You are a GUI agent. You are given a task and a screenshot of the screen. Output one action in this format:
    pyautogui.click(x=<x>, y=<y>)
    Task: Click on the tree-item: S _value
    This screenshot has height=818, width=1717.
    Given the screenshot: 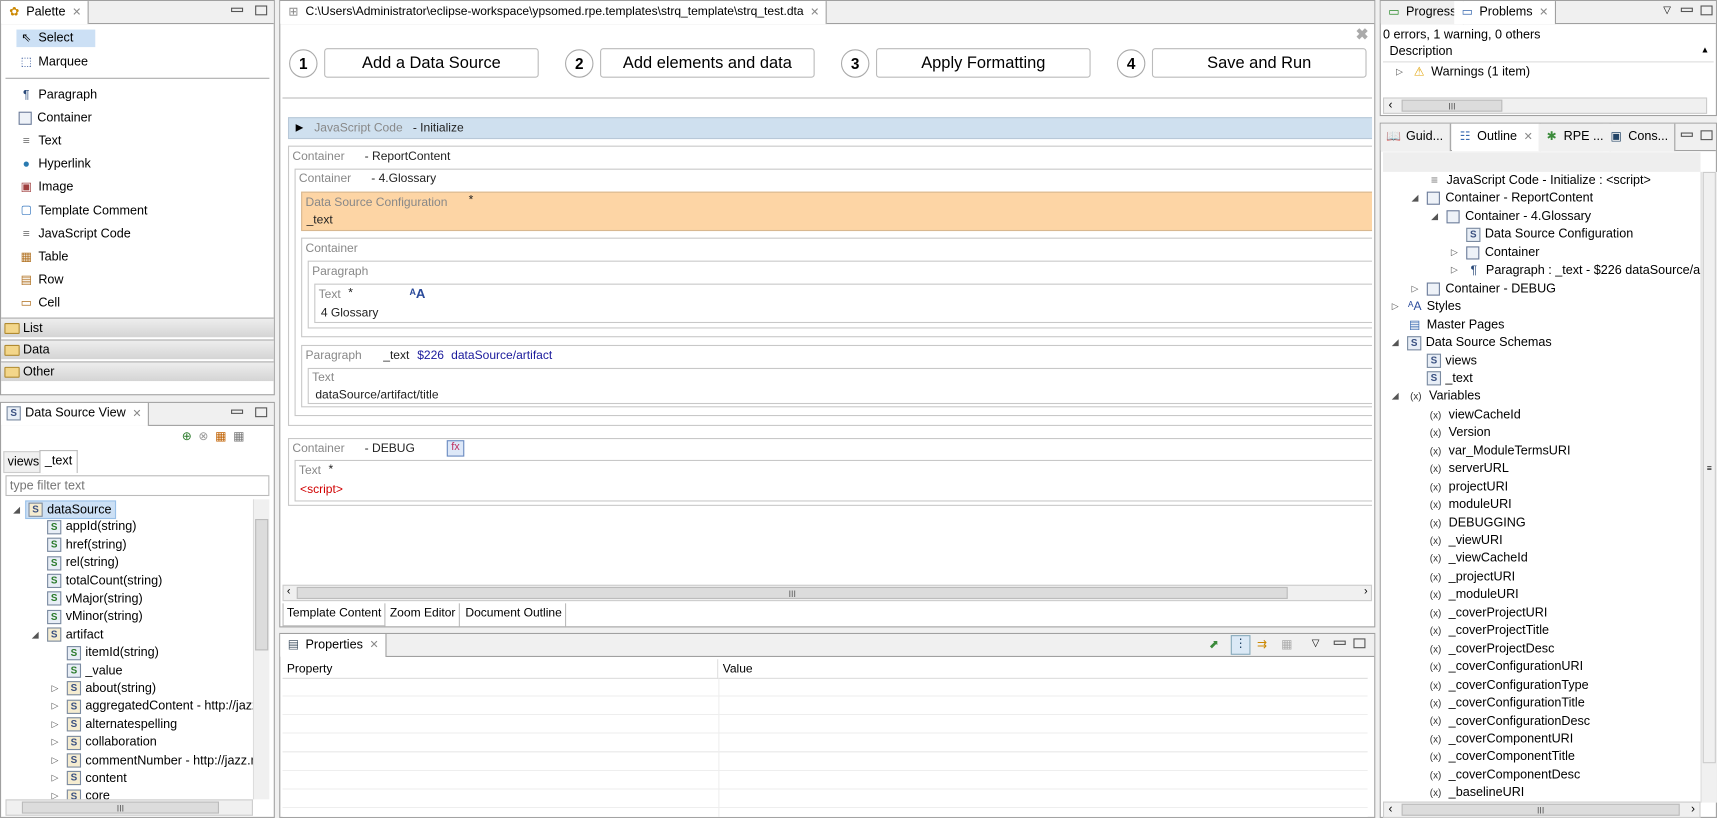 What is the action you would take?
    pyautogui.click(x=94, y=671)
    